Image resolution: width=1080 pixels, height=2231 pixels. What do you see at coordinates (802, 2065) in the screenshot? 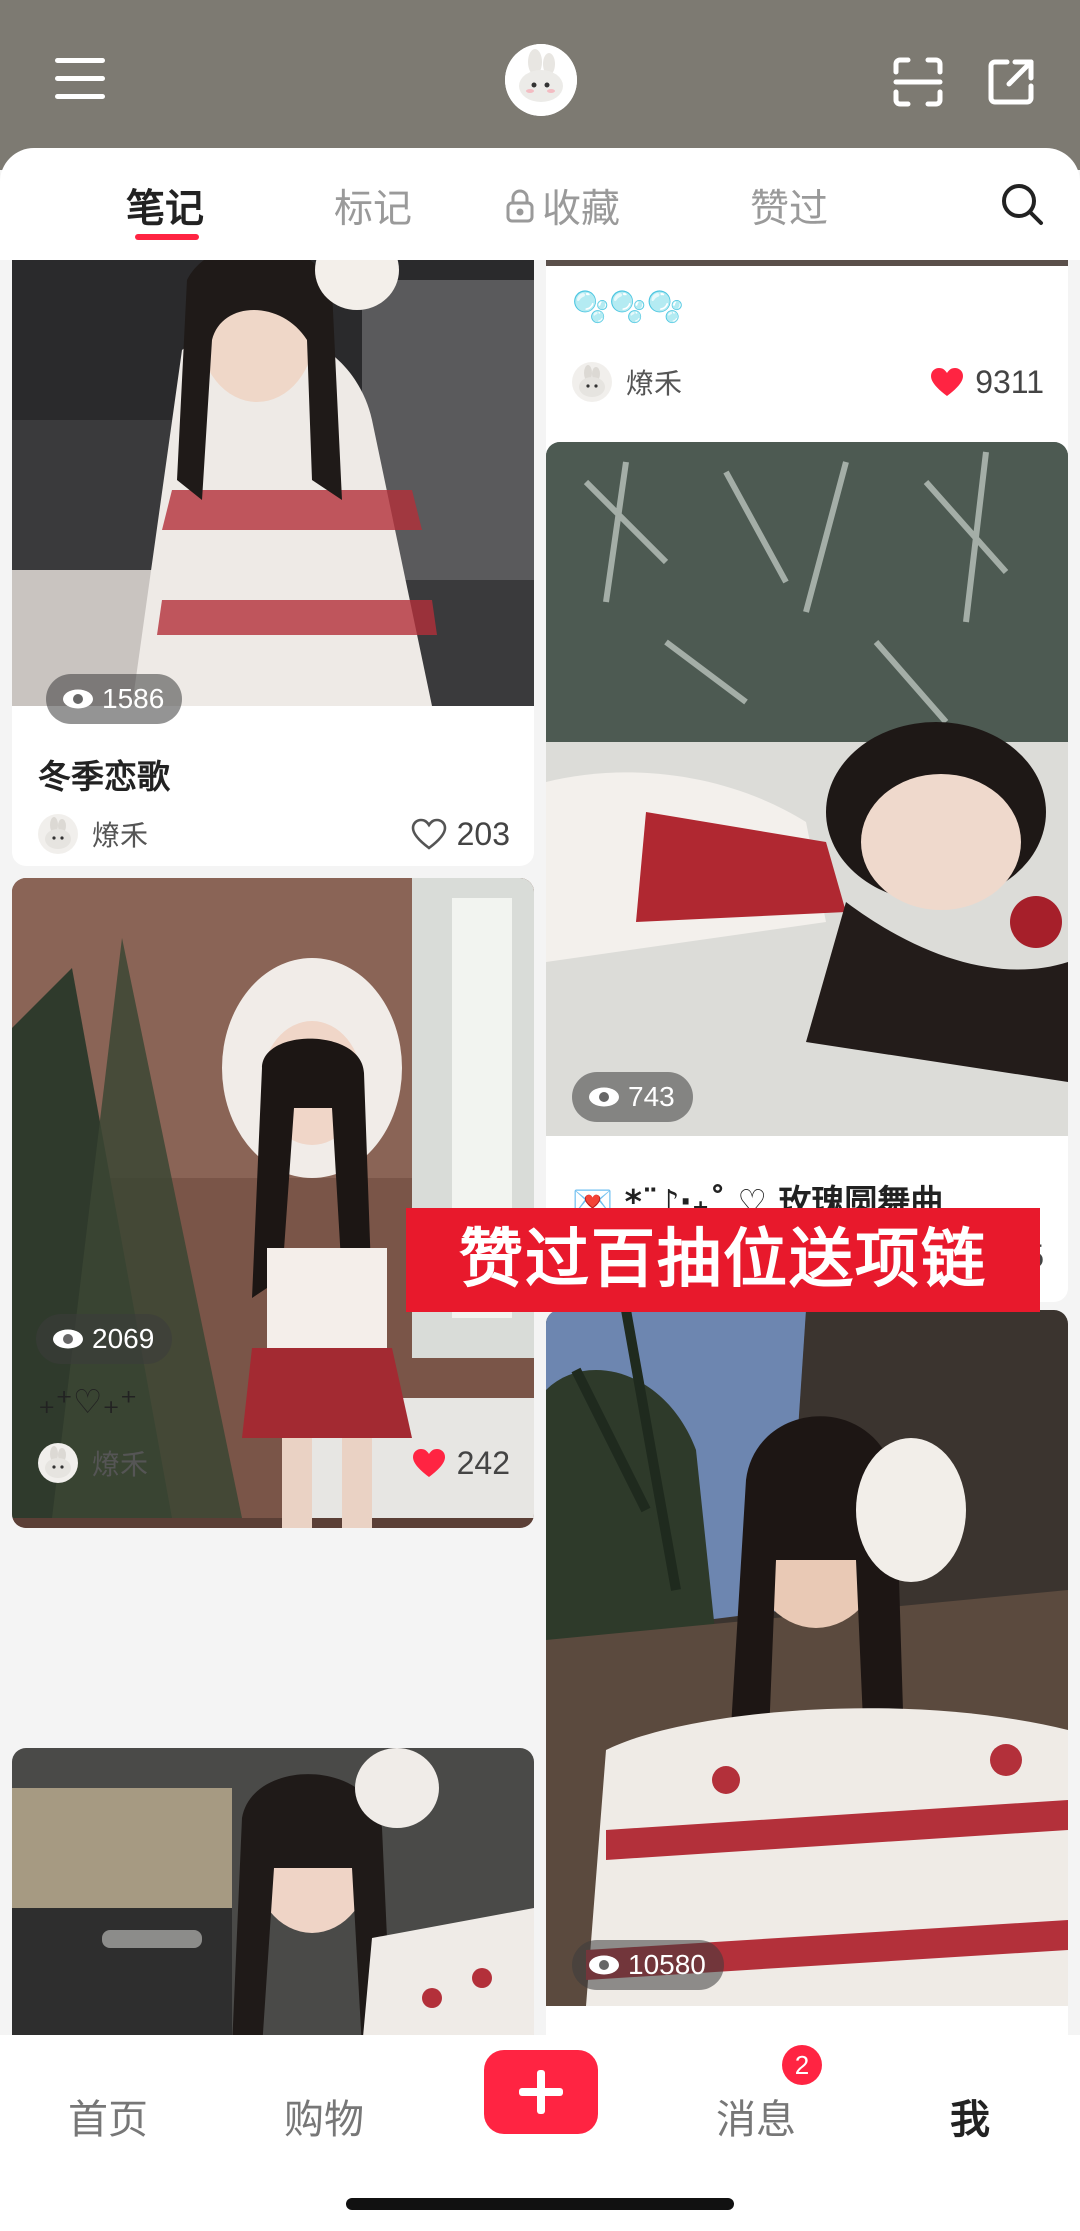
I see `message-count-badge: 2` at bounding box center [802, 2065].